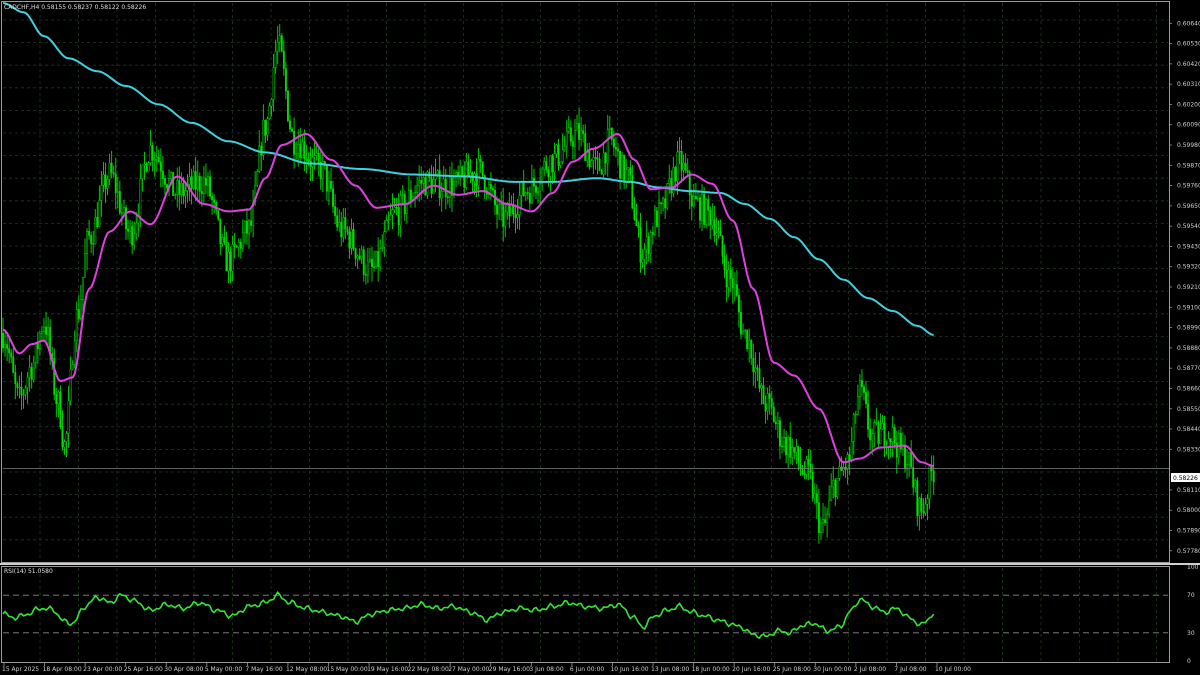  I want to click on price-axis-label: 0.58000, so click(1188, 510).